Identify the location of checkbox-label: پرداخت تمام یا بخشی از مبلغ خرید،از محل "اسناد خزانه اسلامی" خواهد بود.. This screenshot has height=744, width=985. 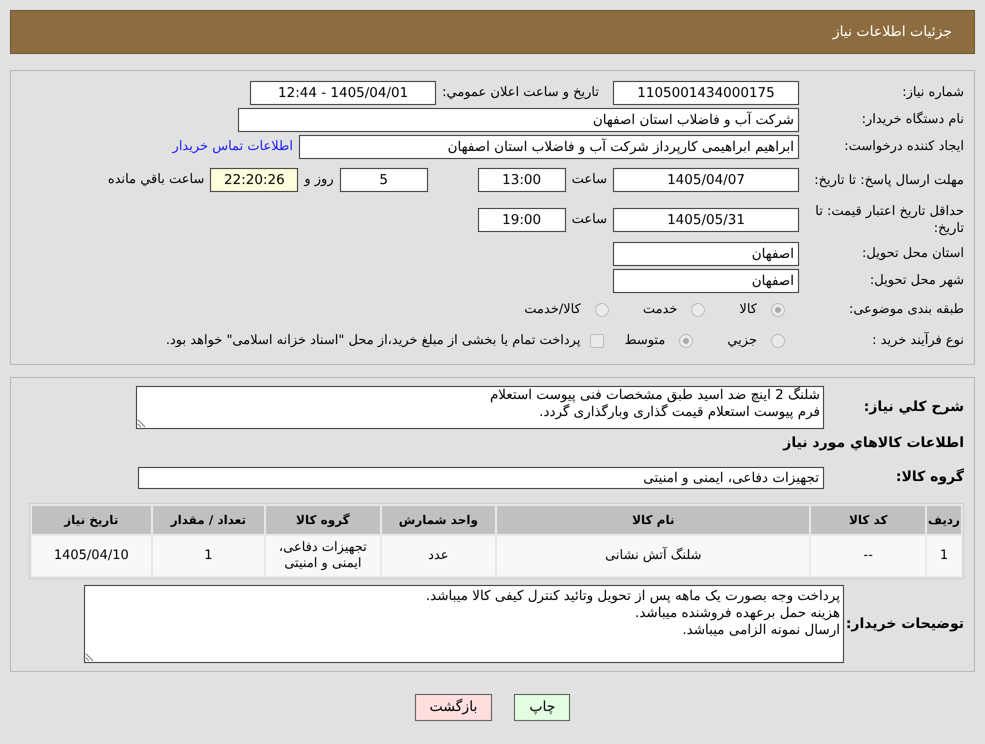
(373, 341).